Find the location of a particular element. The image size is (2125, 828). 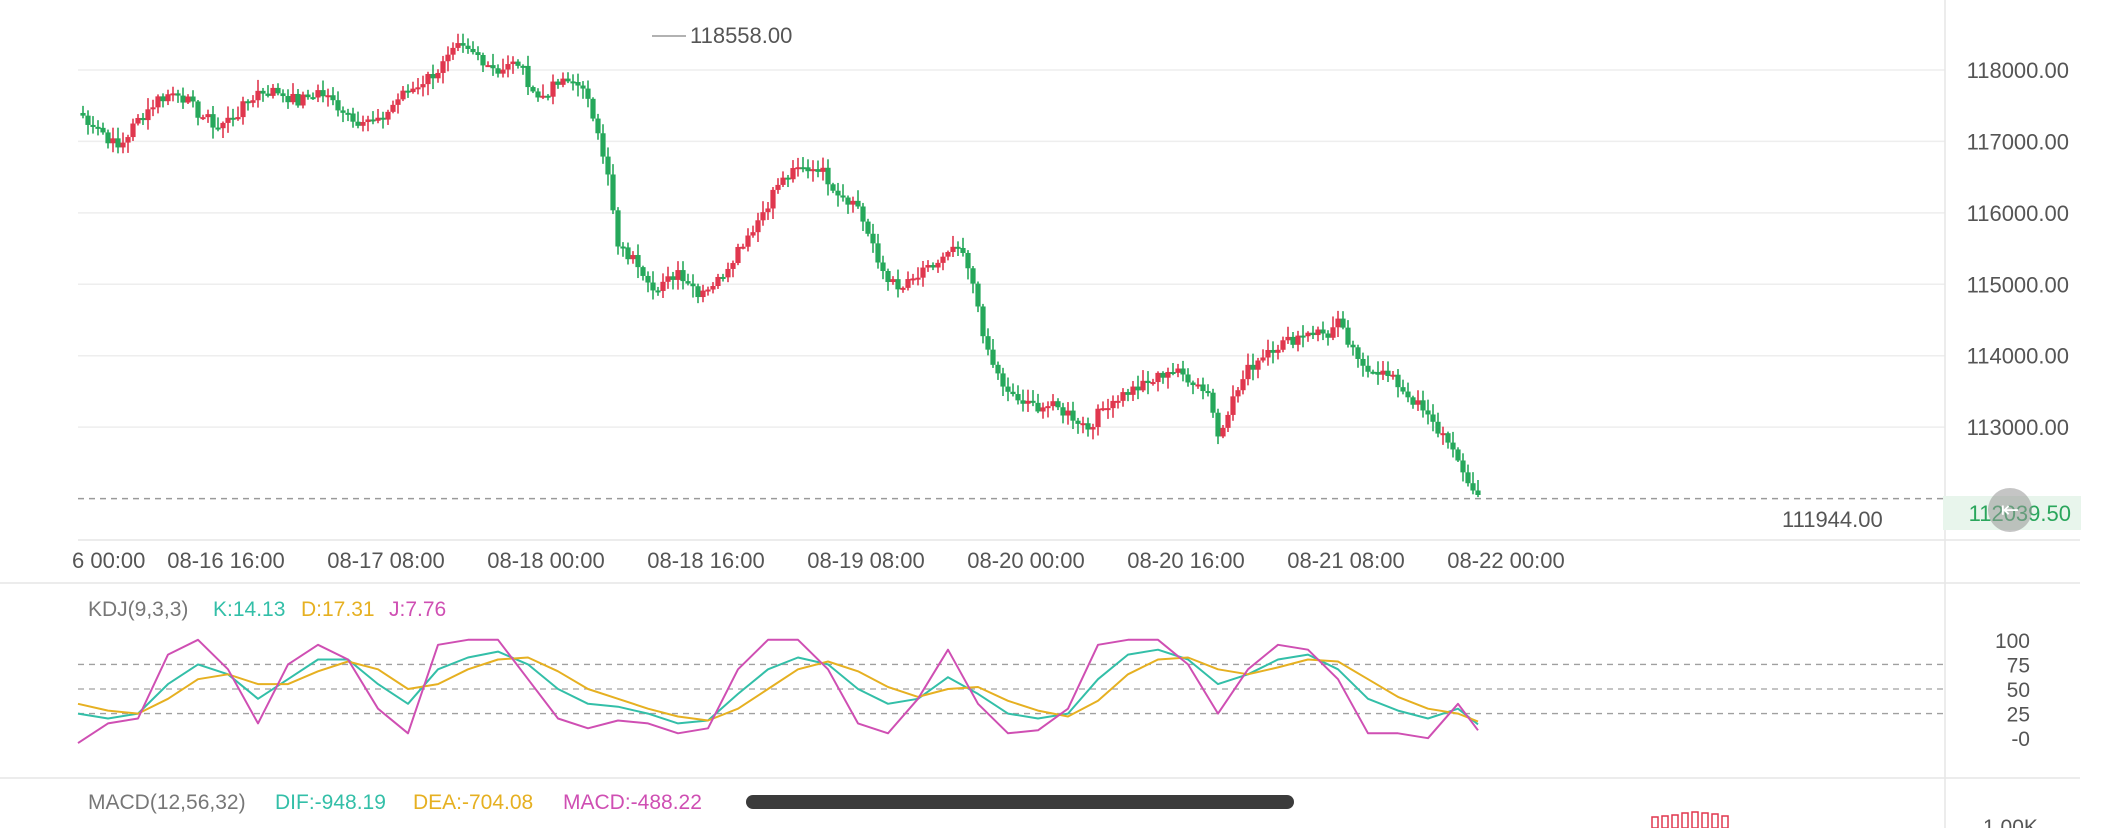

kdj-axis-label: 100 is located at coordinates (2012, 641).